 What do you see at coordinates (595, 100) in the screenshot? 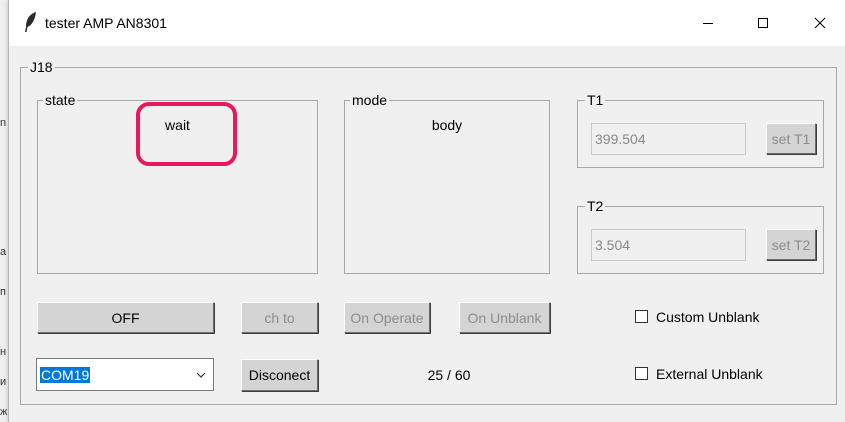
I see `t1-group-label: T1` at bounding box center [595, 100].